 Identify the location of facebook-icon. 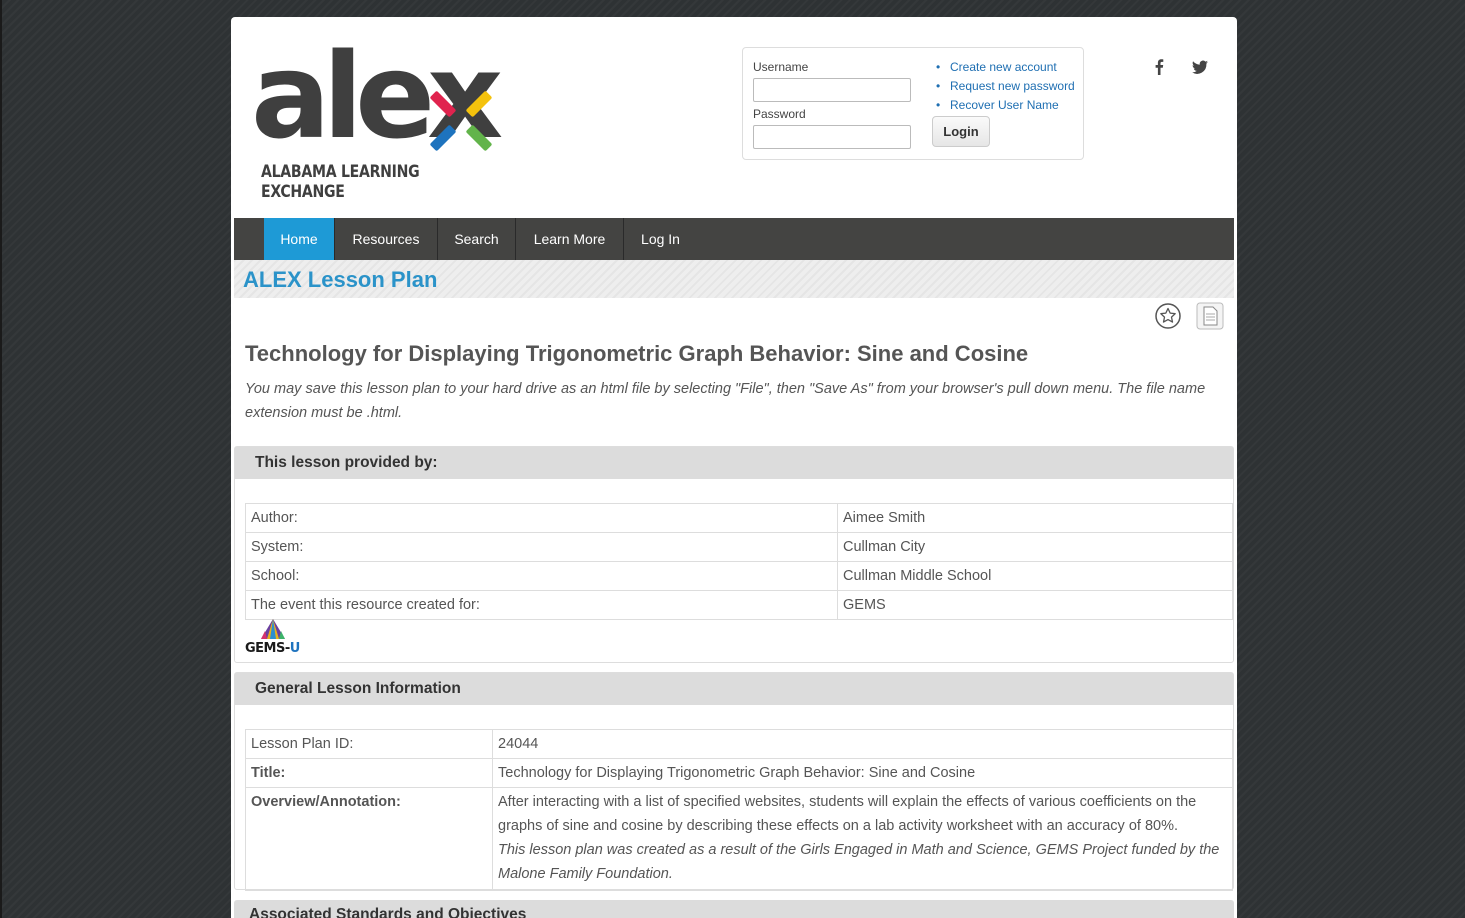
(1159, 67).